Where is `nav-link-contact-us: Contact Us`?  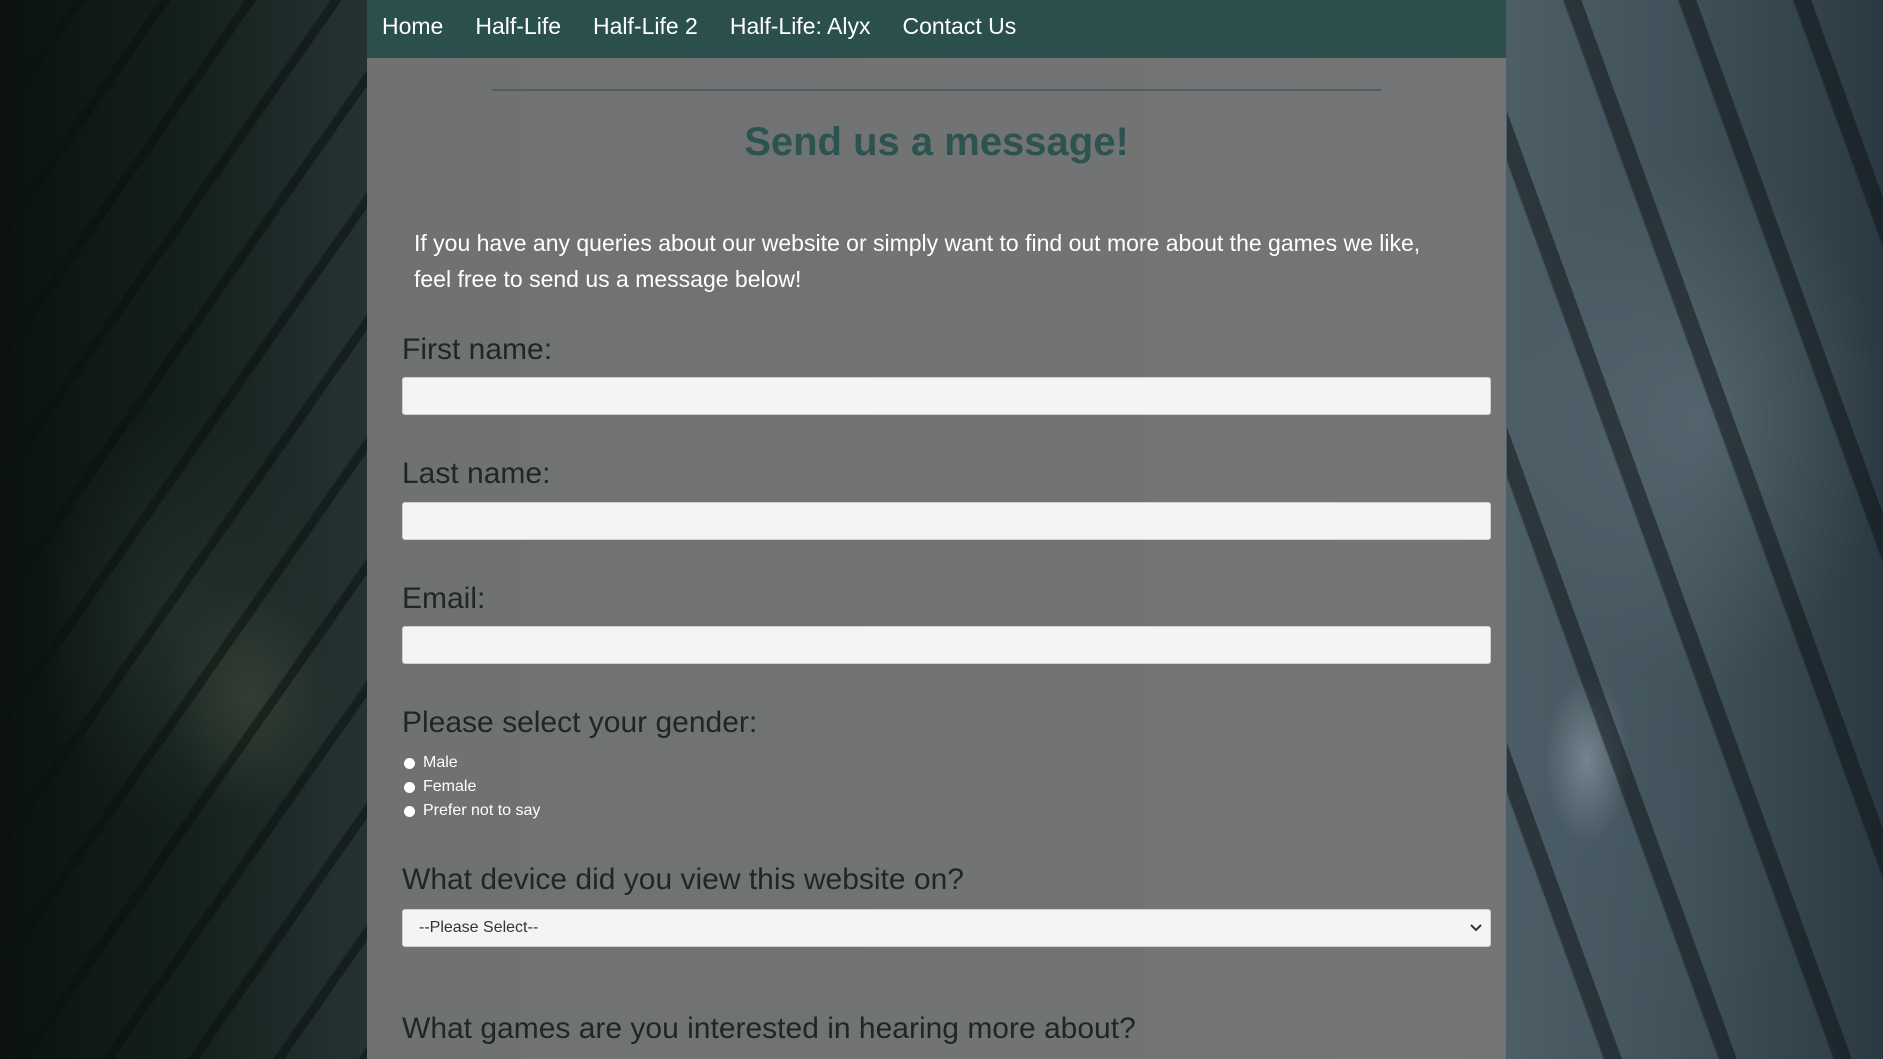
nav-link-contact-us: Contact Us is located at coordinates (959, 26).